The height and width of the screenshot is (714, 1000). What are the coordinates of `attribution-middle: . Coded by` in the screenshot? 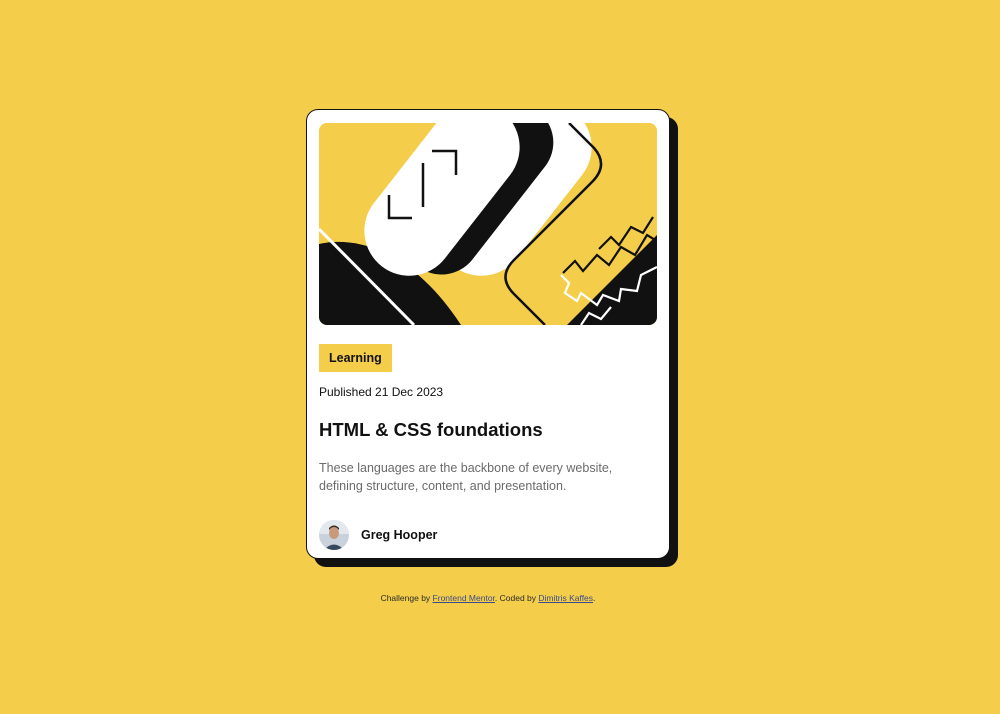 It's located at (516, 598).